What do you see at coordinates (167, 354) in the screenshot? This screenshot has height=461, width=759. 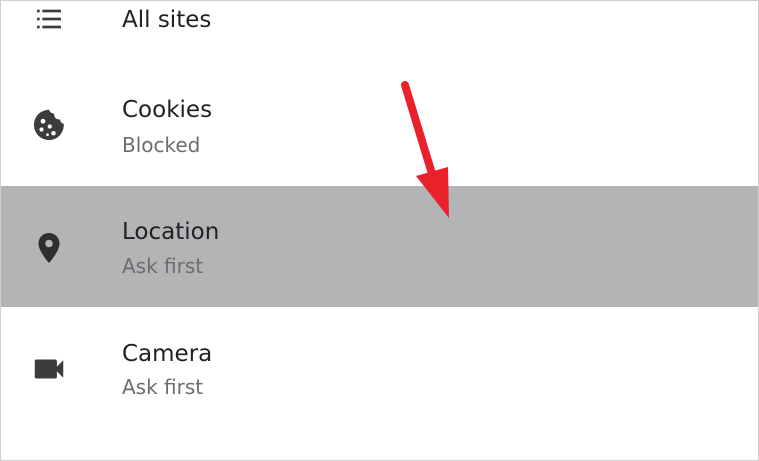 I see `camera-title: Camera` at bounding box center [167, 354].